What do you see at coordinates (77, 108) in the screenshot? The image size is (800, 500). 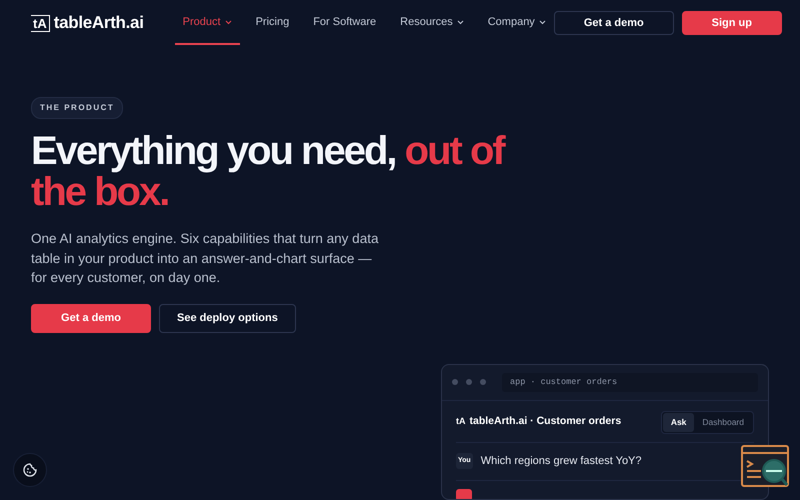 I see `section-tag: THE PRODUCT` at bounding box center [77, 108].